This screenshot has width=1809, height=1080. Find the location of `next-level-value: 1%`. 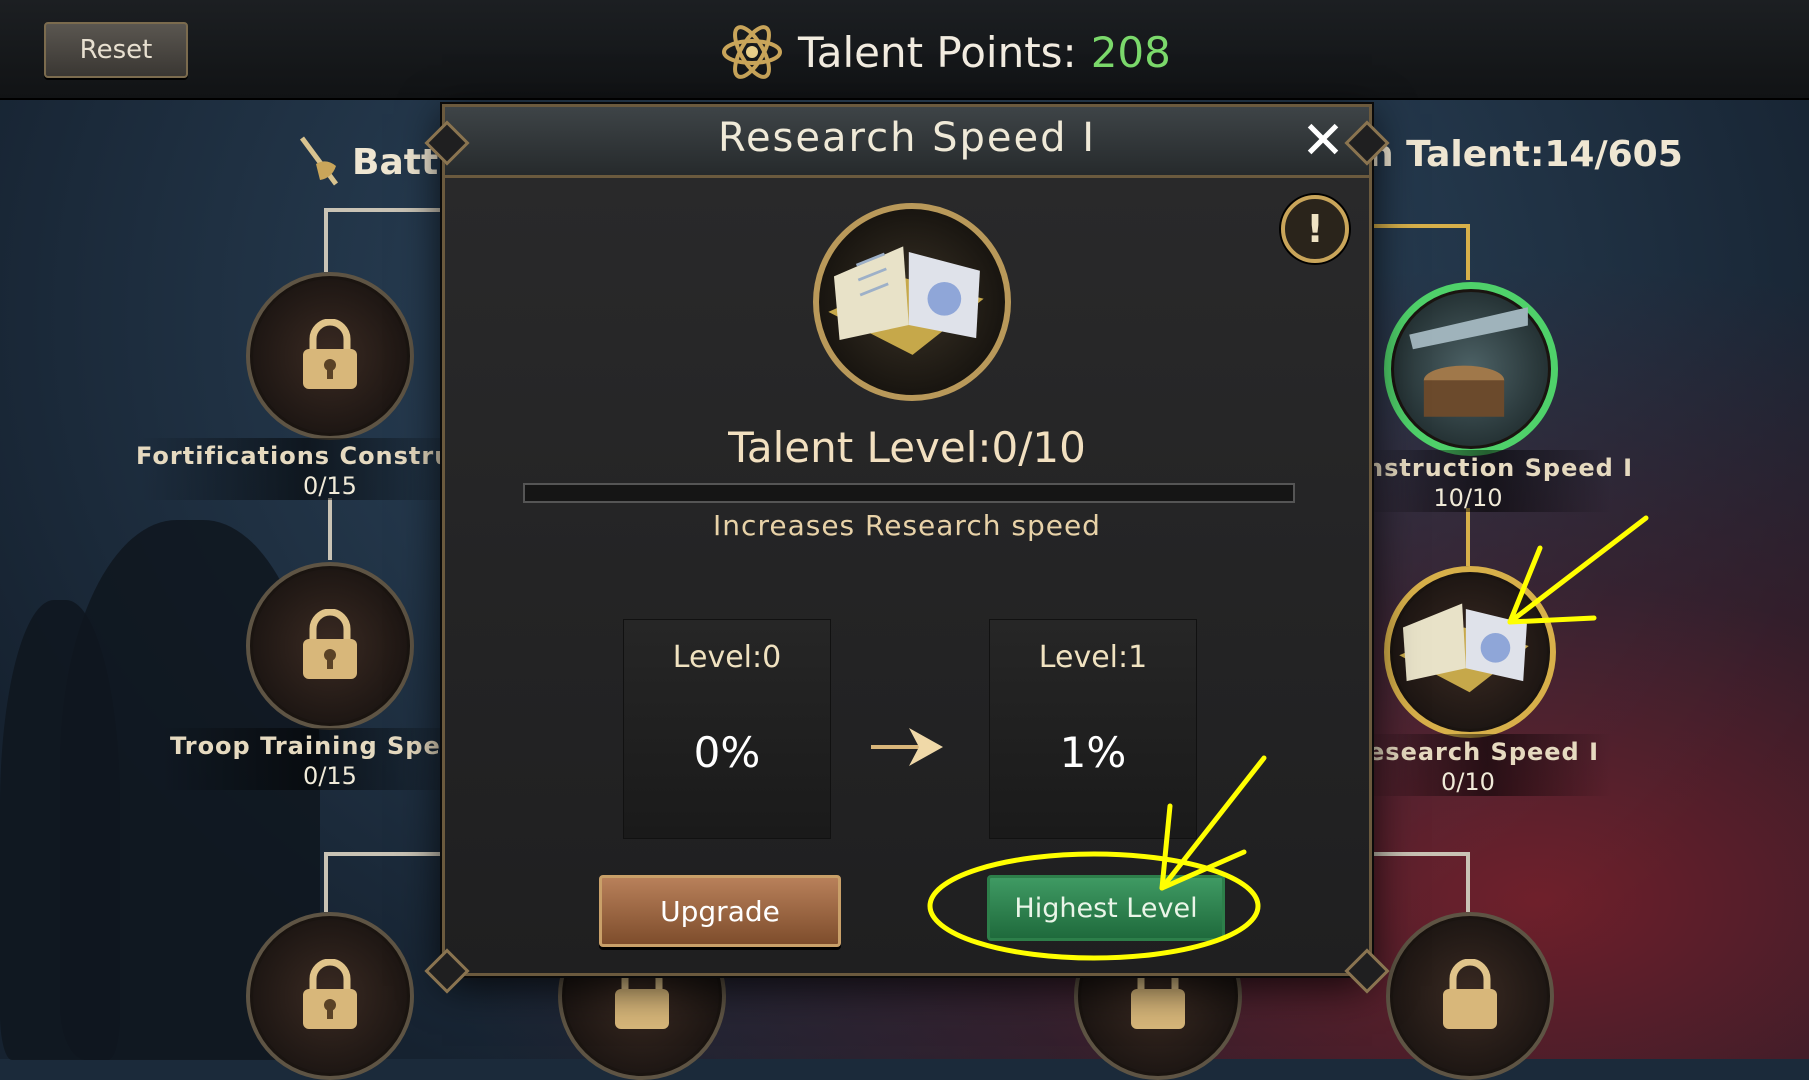

next-level-value: 1% is located at coordinates (1093, 752).